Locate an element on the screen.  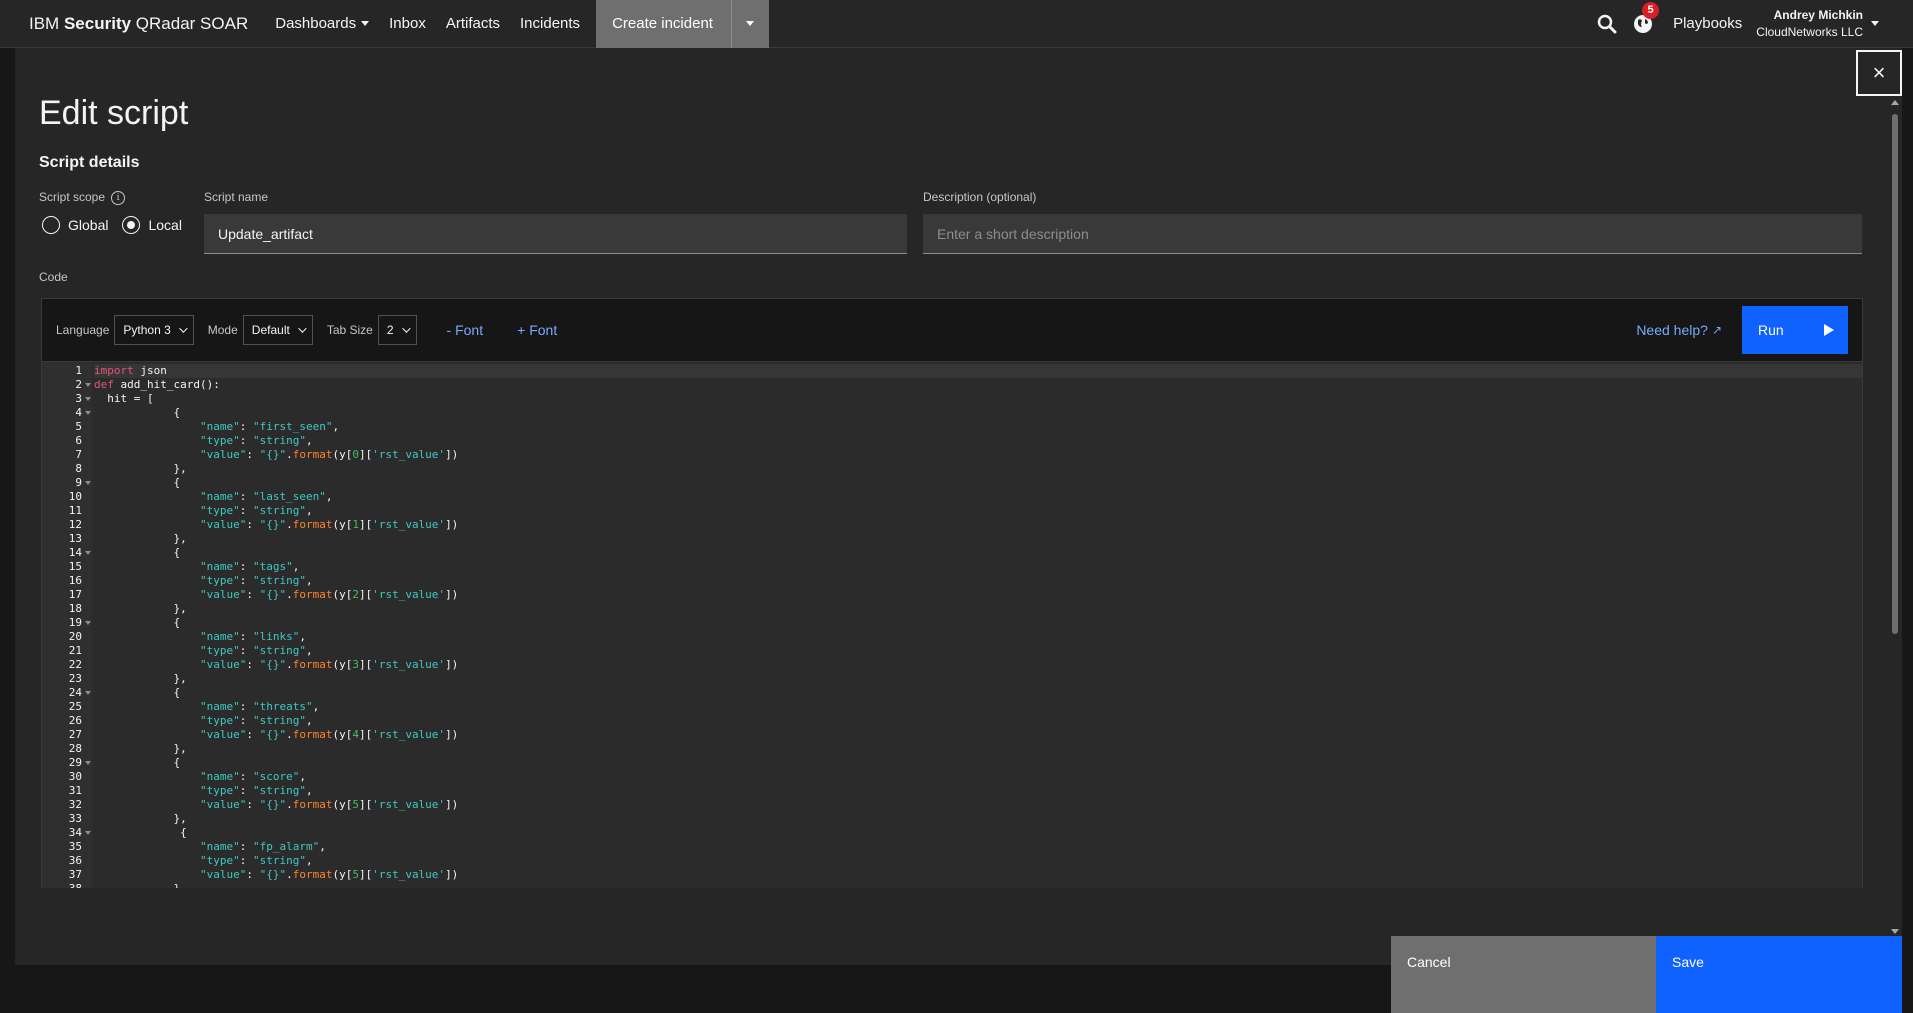
user-menu: Andrey Michkin CloudNetworks LLC is located at coordinates (1834, 24).